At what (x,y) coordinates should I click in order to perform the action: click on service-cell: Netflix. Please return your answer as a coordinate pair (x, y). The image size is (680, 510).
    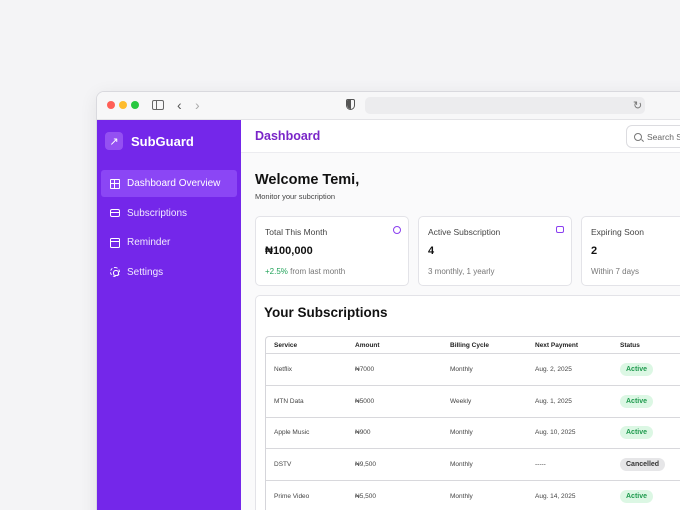
    Looking at the image, I should click on (283, 369).